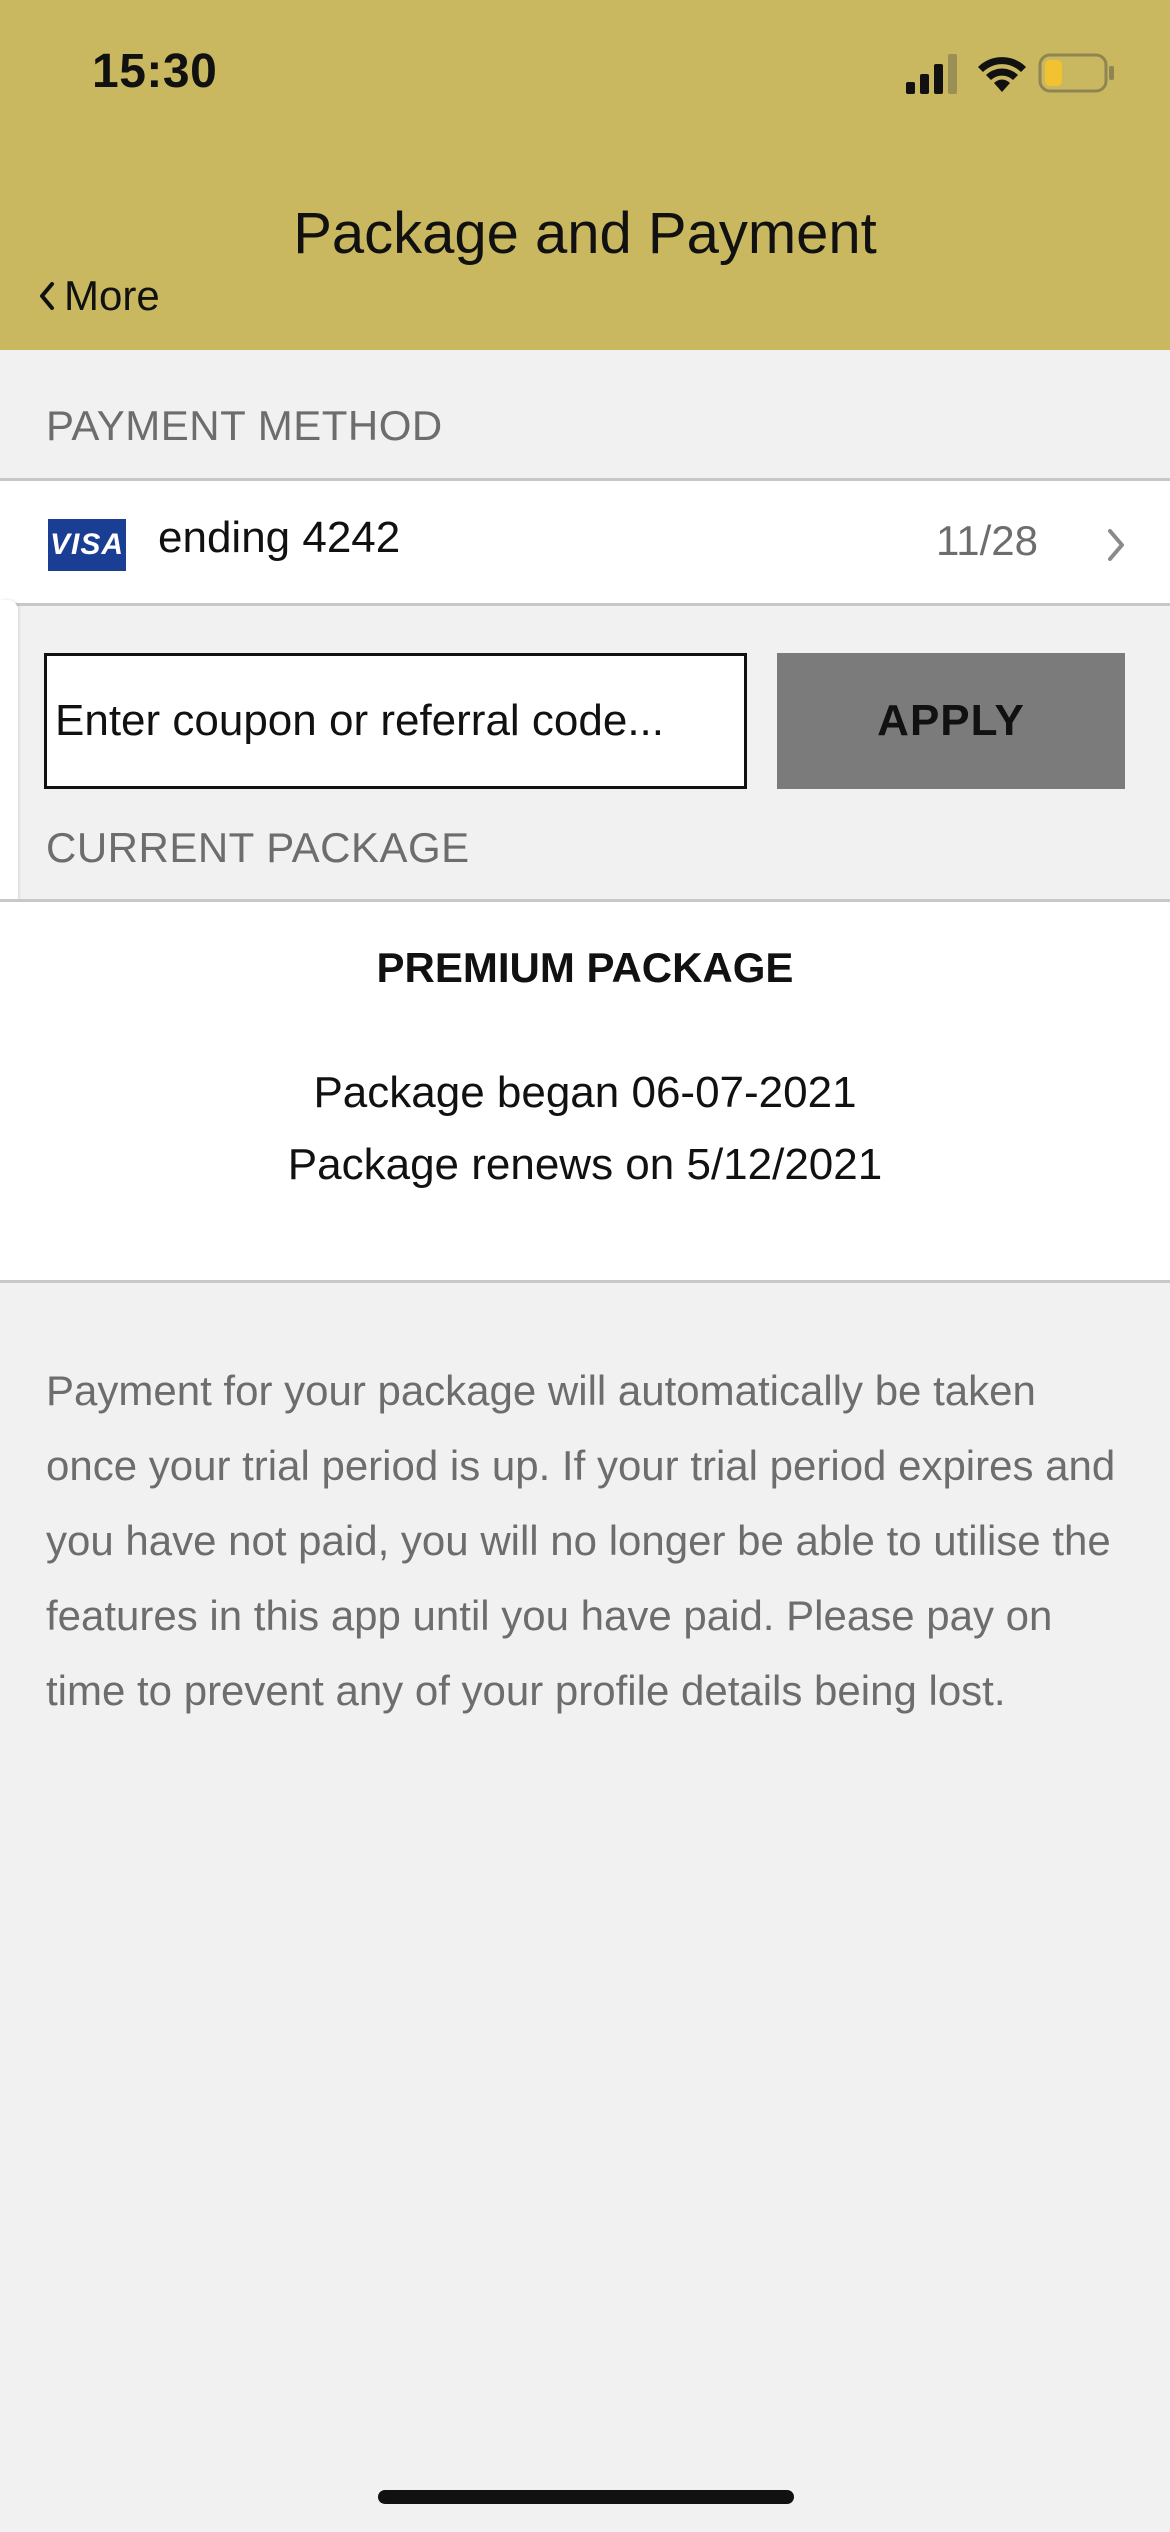 The width and height of the screenshot is (1170, 2532). I want to click on battery-icon, so click(1076, 73).